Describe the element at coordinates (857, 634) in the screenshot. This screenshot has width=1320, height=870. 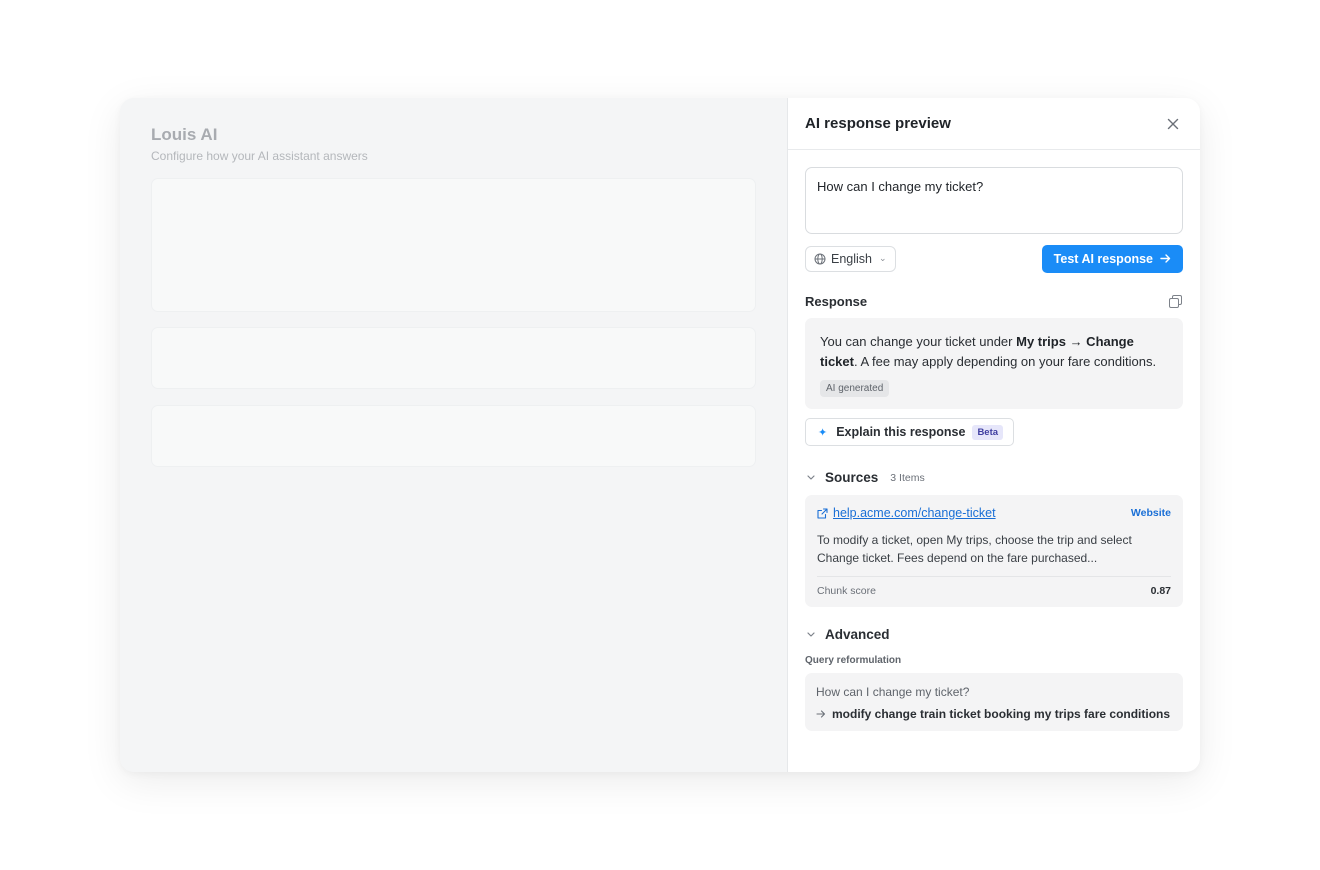
I see `advanced-title: Advanced` at that location.